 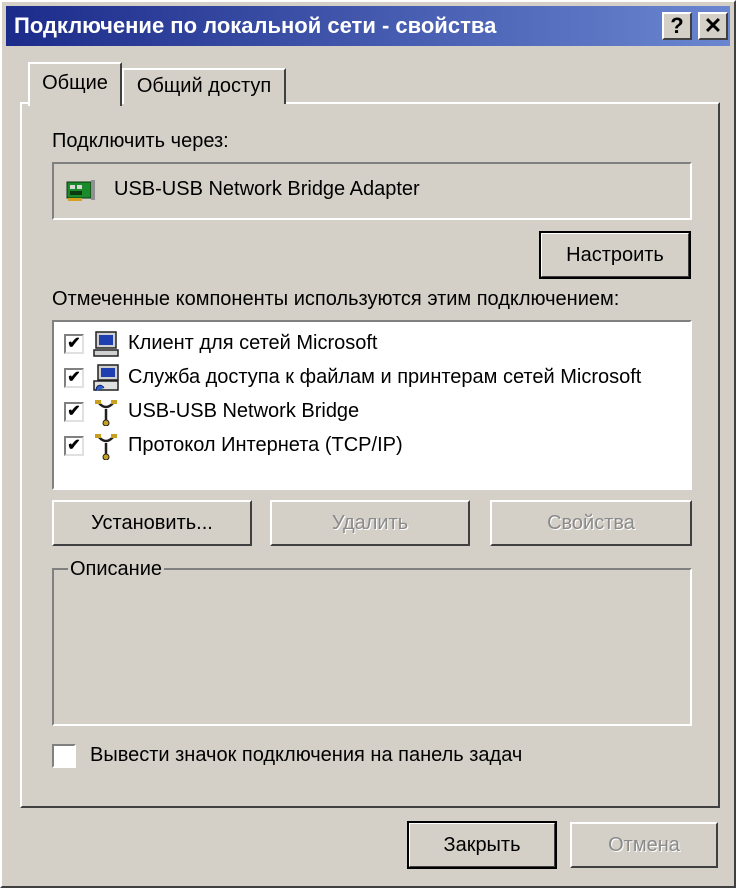 I want to click on checkbox-tcpip: ✔, so click(x=74, y=446).